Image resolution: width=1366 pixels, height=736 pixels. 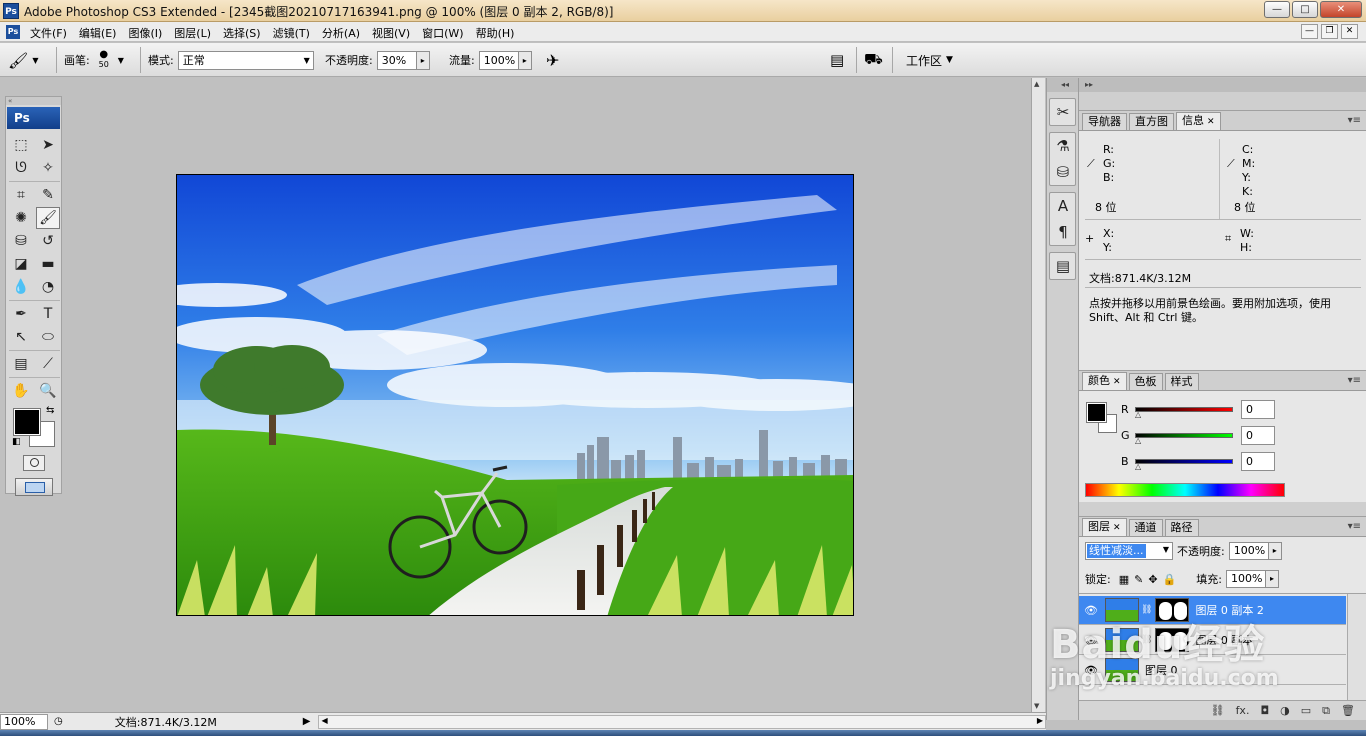 I want to click on fill-input: 100%, so click(x=1245, y=579).